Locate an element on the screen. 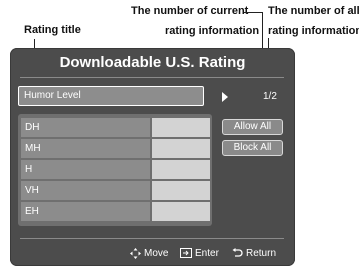  footer-return-label: Return is located at coordinates (261, 253).